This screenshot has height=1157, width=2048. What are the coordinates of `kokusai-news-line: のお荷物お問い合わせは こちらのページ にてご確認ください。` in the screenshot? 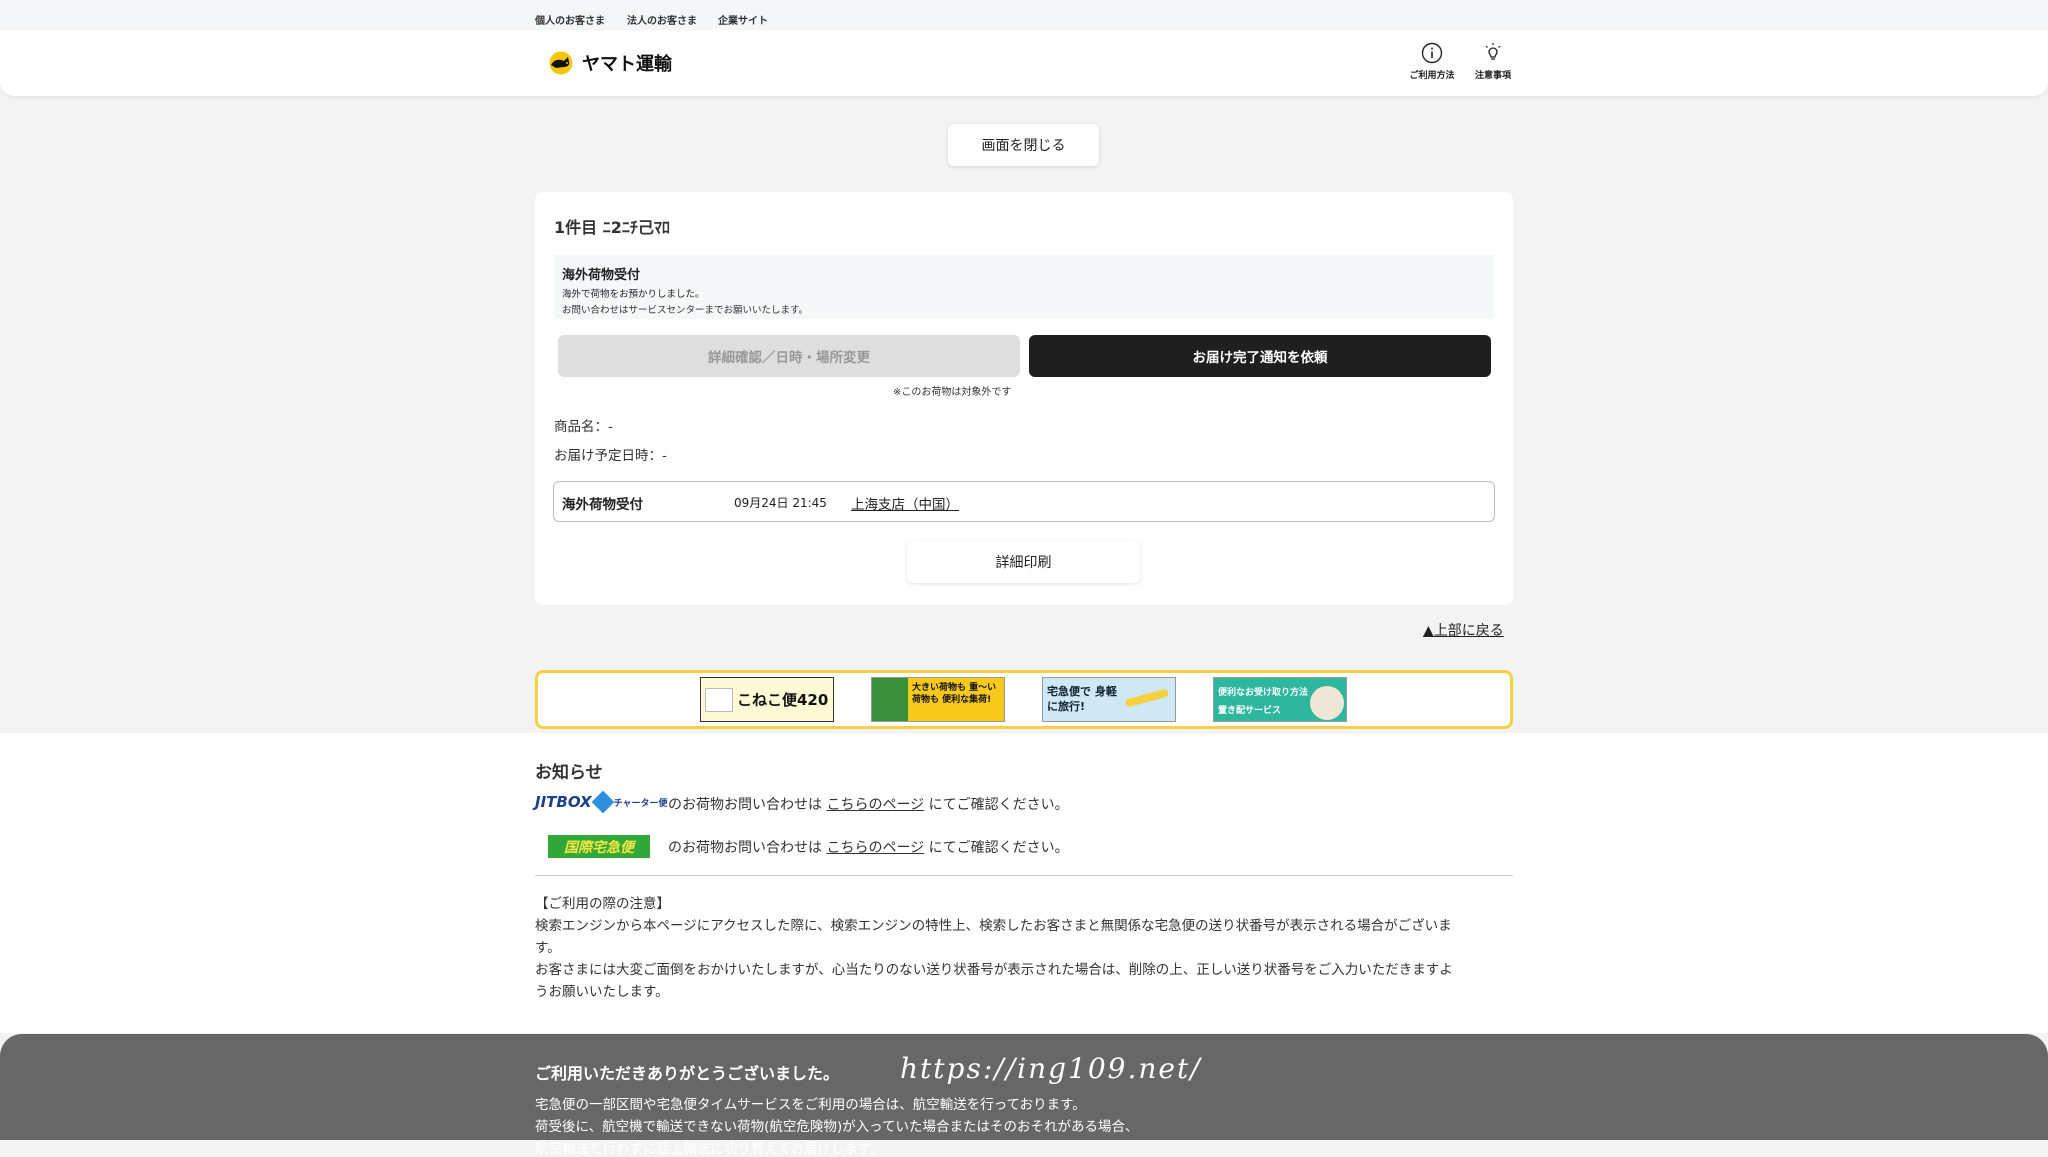 It's located at (868, 847).